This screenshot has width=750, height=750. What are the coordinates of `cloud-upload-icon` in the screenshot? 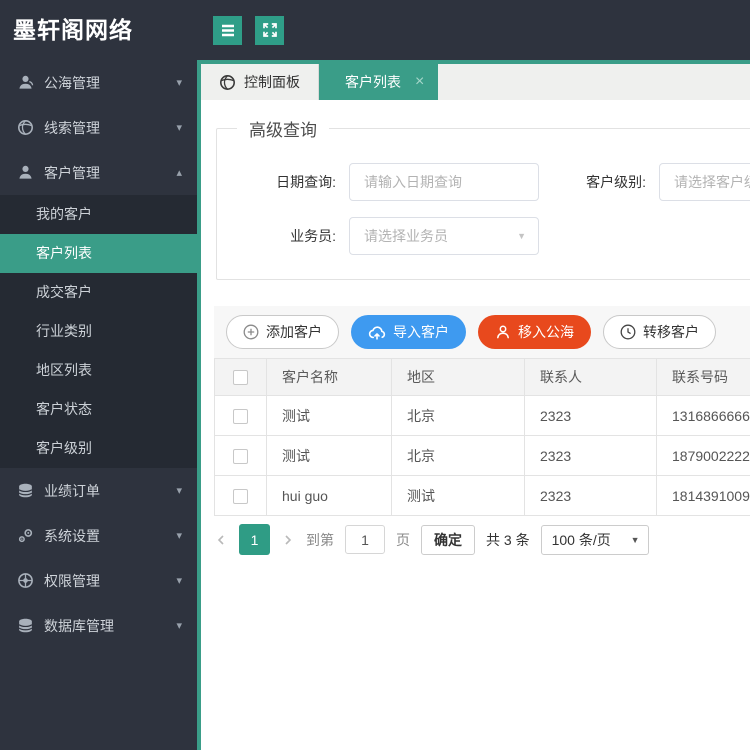 It's located at (377, 332).